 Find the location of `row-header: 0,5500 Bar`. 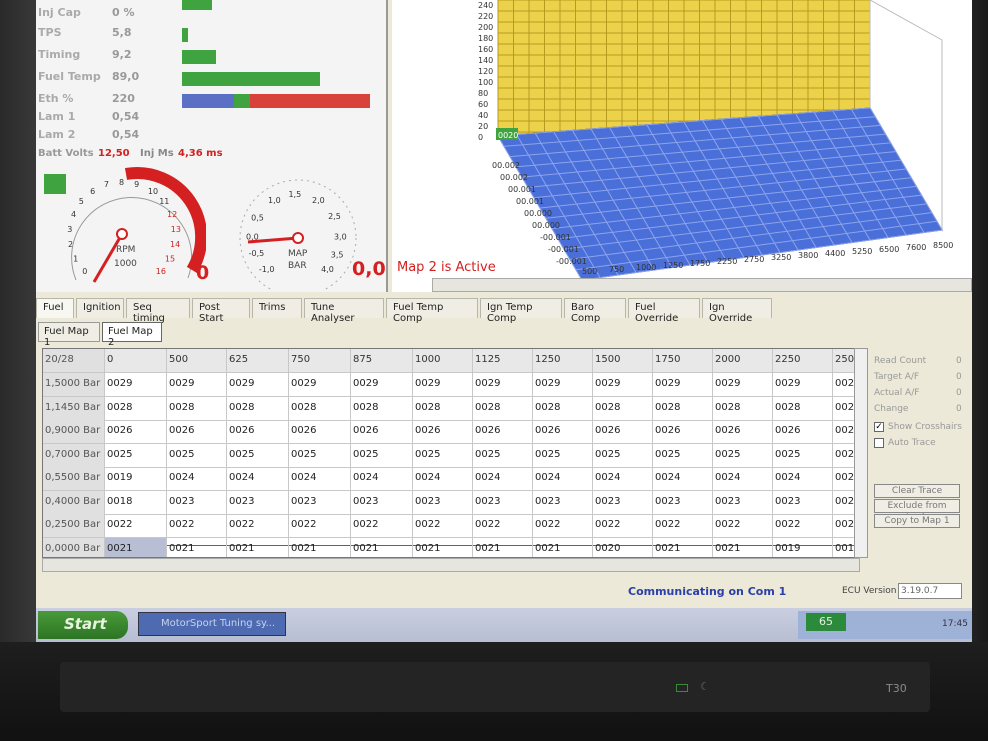

row-header: 0,5500 Bar is located at coordinates (74, 479).